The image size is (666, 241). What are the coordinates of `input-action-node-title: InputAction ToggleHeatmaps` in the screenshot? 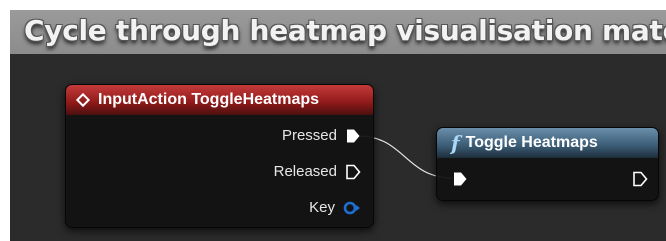 It's located at (209, 99).